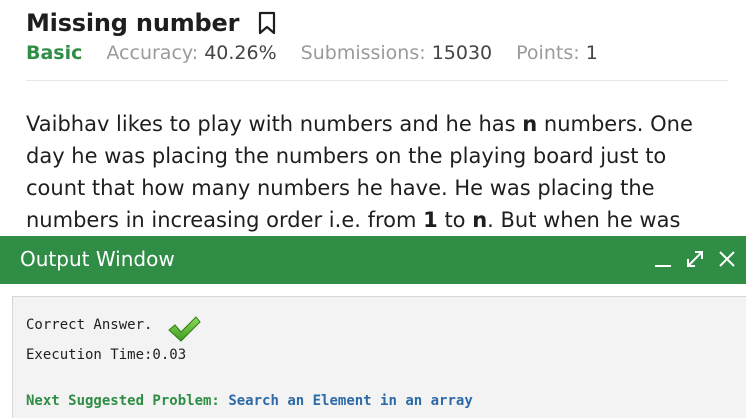  Describe the element at coordinates (455, 220) in the screenshot. I see `description-text: to` at that location.